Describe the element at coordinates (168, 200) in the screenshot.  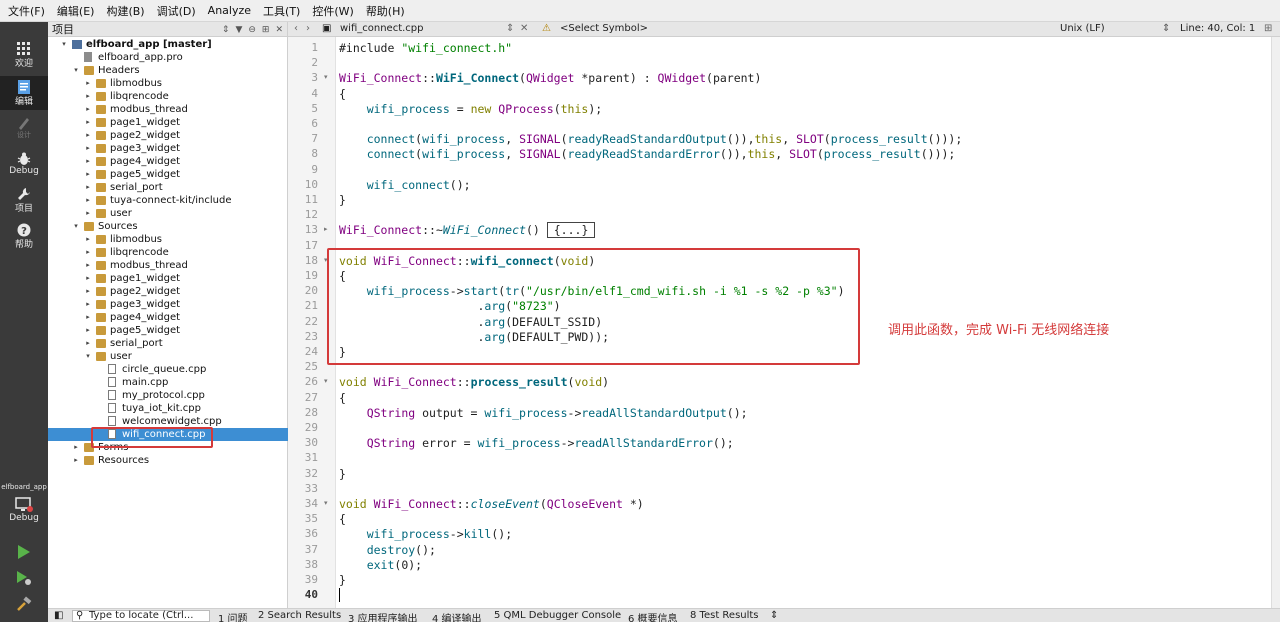
I see `tree-item: ▸ tuya-connect-kit/include` at that location.